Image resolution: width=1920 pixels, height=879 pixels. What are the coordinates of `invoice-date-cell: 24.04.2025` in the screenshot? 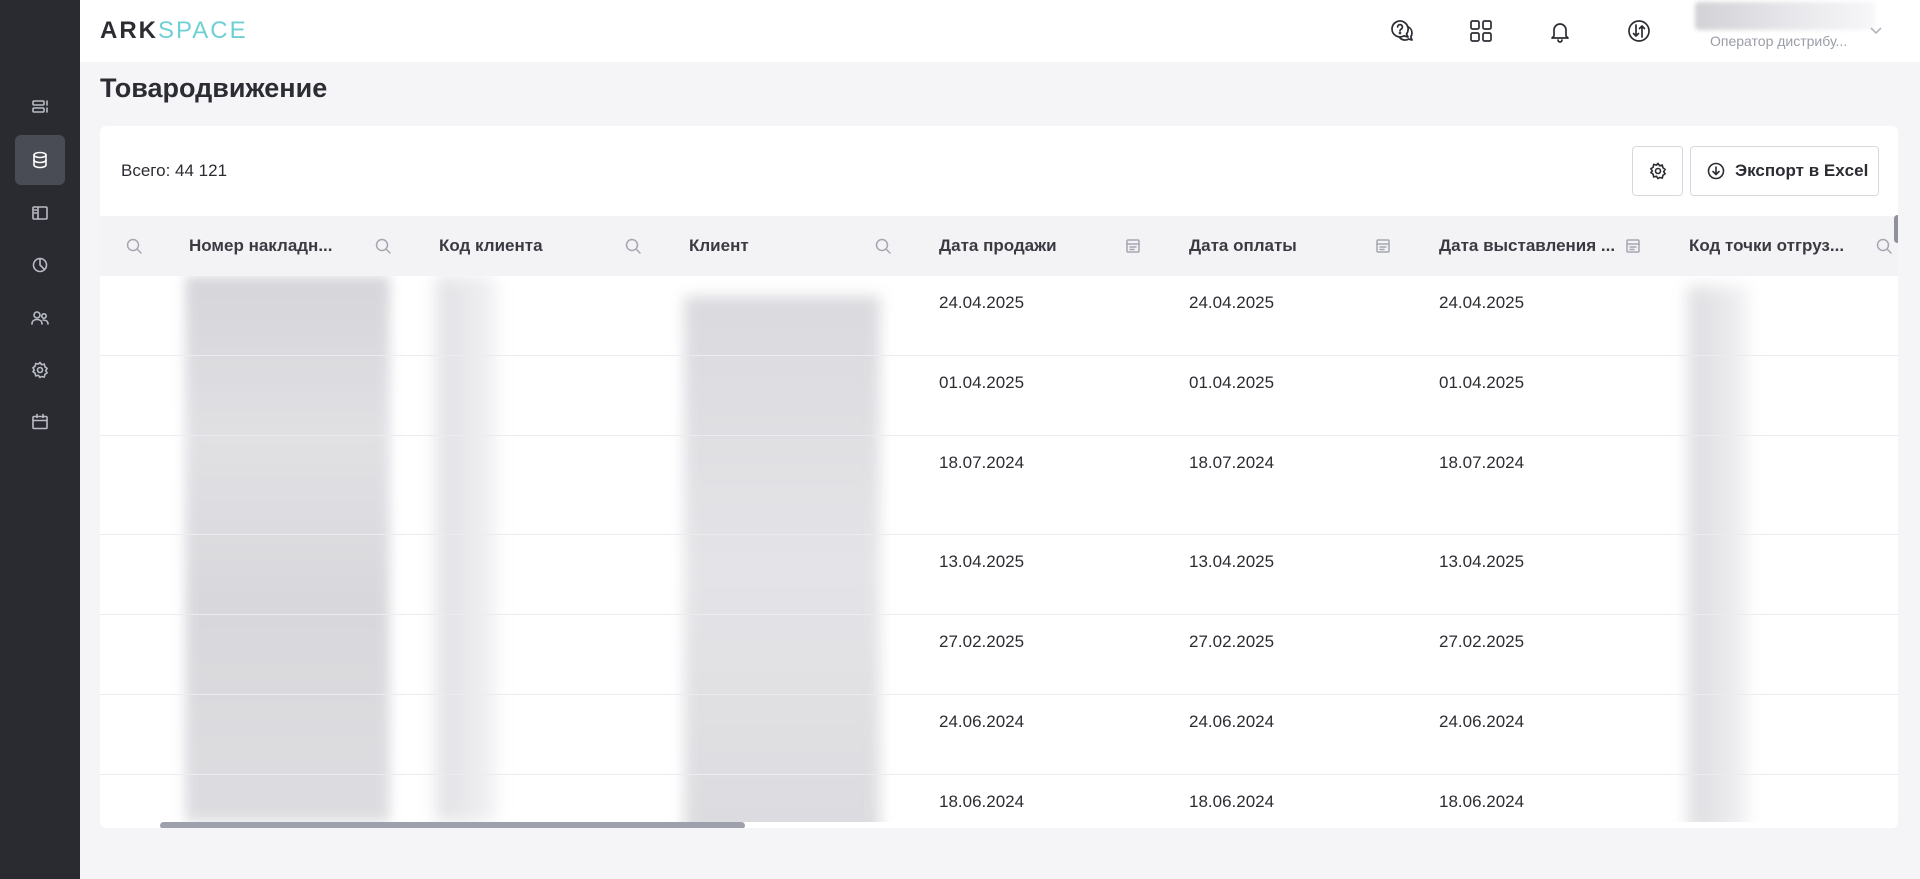 It's located at (1482, 302).